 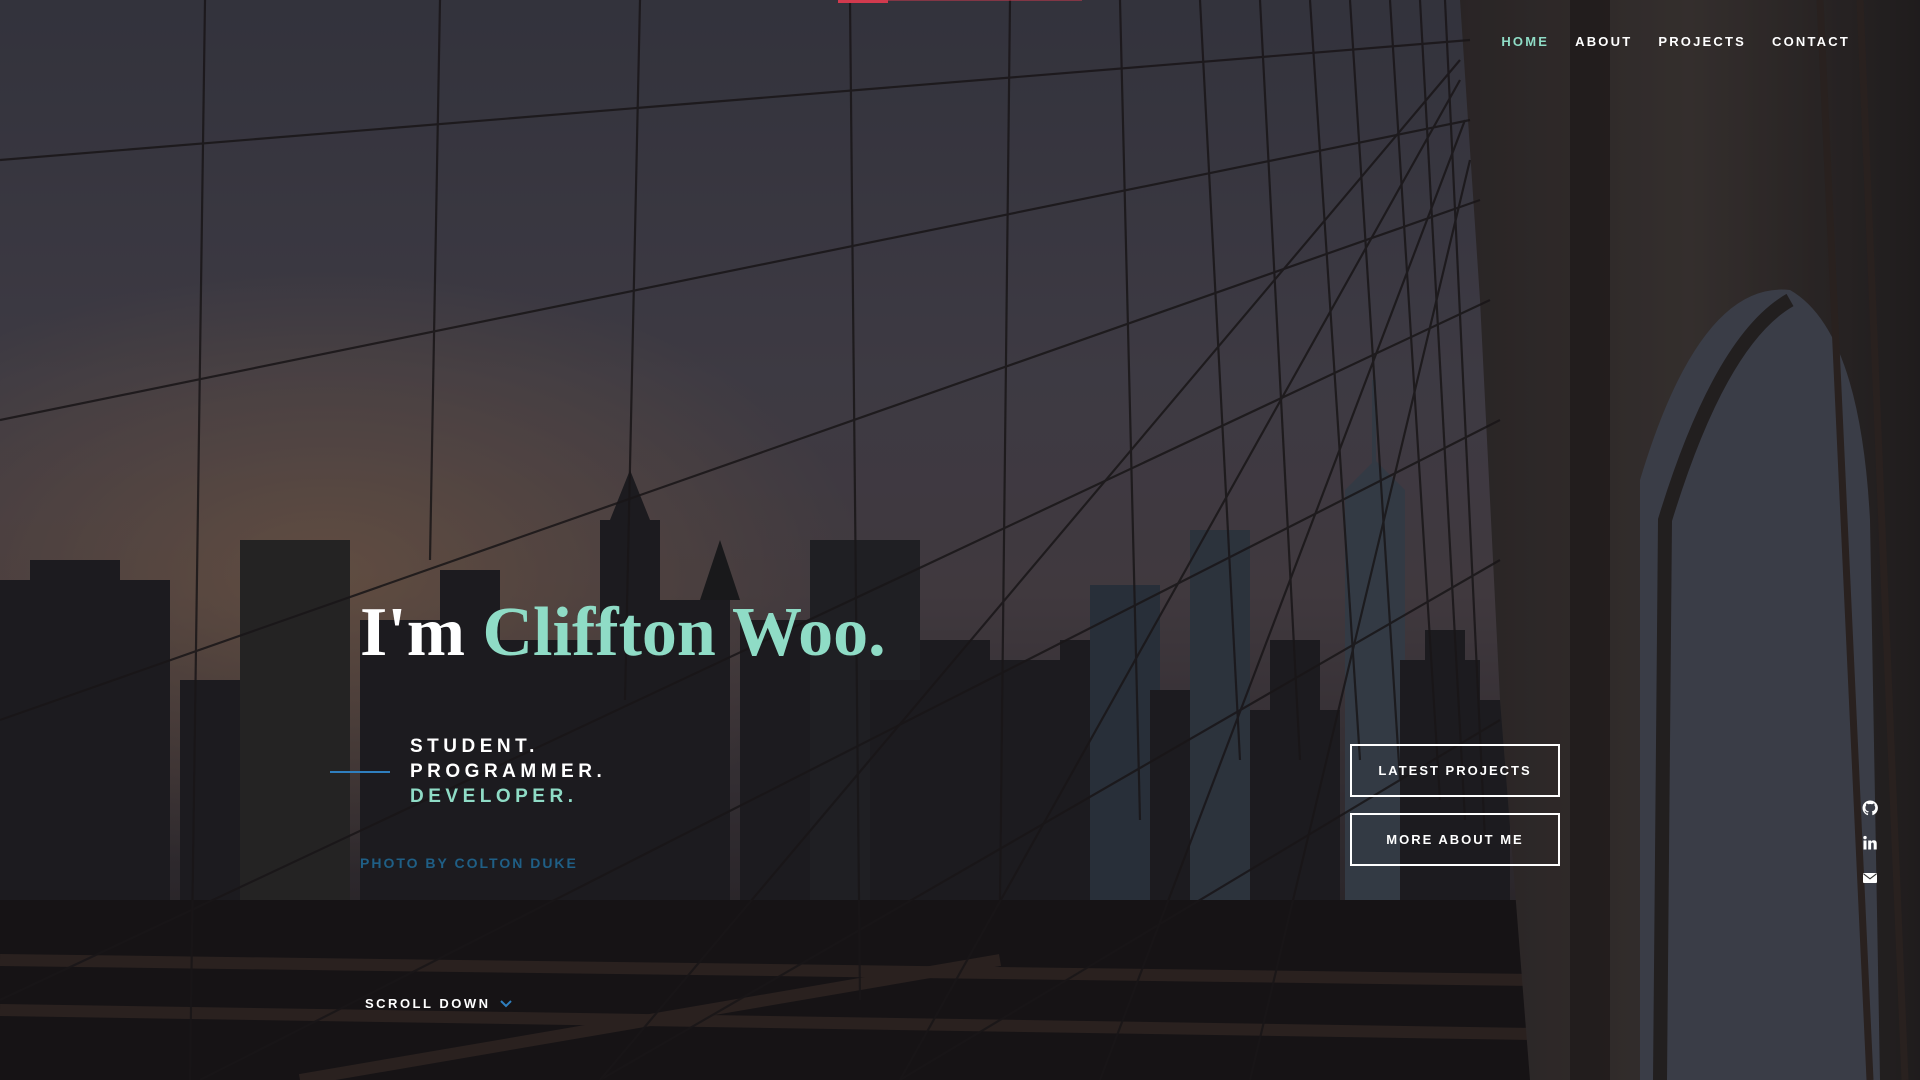 What do you see at coordinates (684, 632) in the screenshot?
I see `hero-heading-name: Cliffton Woo.` at bounding box center [684, 632].